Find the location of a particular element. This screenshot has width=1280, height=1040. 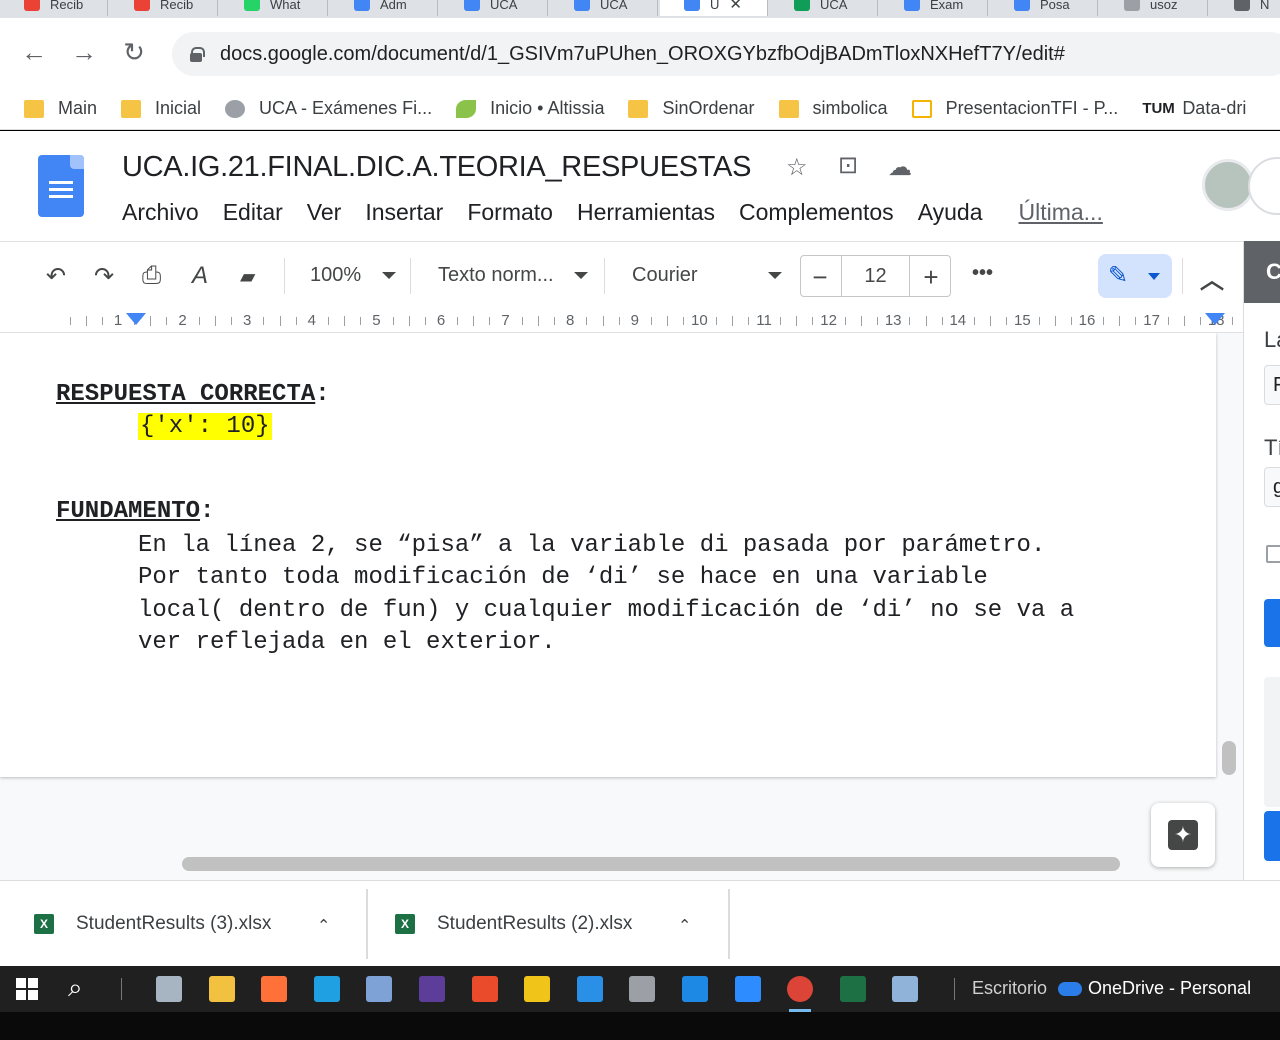

firefox-icon is located at coordinates (274, 989).